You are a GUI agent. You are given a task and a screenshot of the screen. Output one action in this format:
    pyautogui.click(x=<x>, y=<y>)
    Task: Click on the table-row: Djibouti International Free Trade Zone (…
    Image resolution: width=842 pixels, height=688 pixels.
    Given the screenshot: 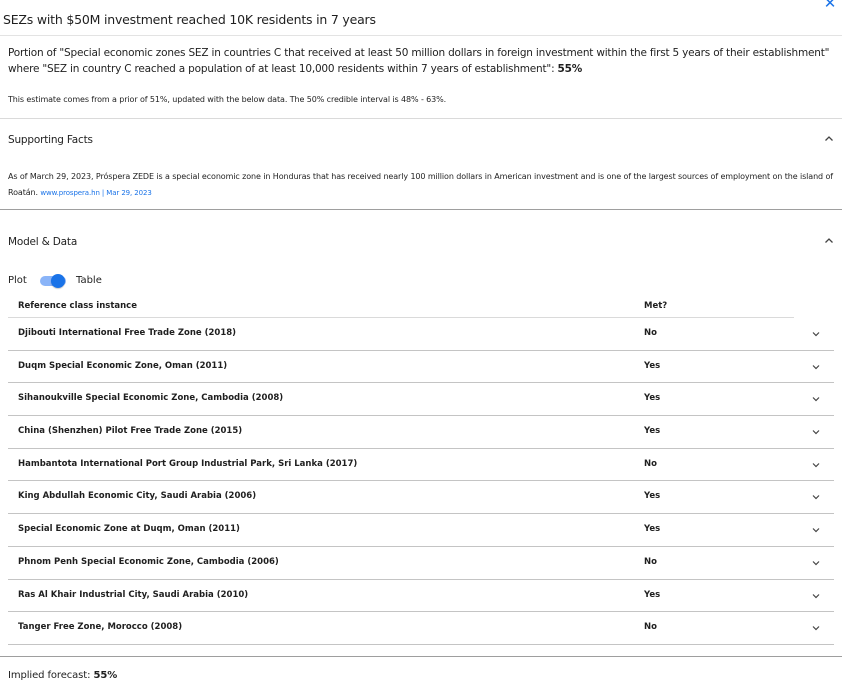 What is the action you would take?
    pyautogui.click(x=421, y=334)
    